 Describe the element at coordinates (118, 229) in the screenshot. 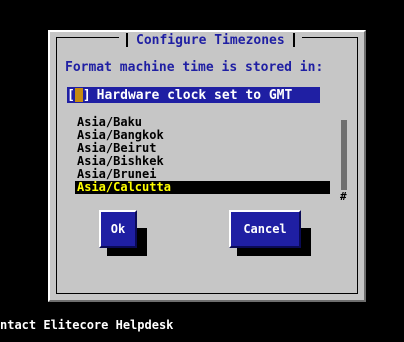

I see `ok-button: Ok` at that location.